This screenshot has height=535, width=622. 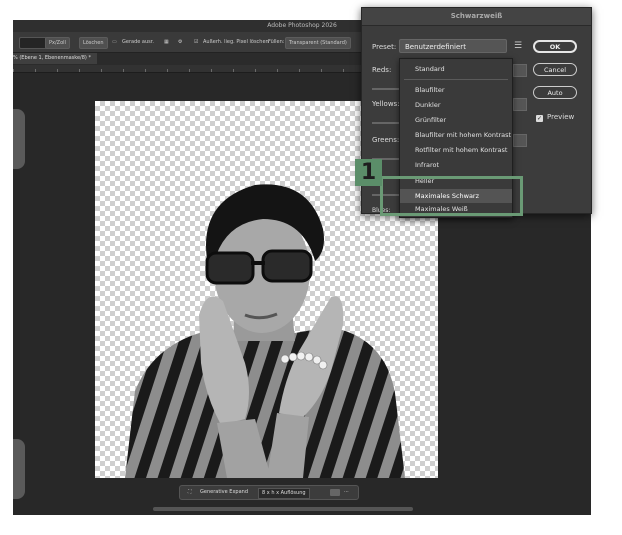 I want to click on preset-option-gruenfilter: Grünfilter, so click(x=456, y=120).